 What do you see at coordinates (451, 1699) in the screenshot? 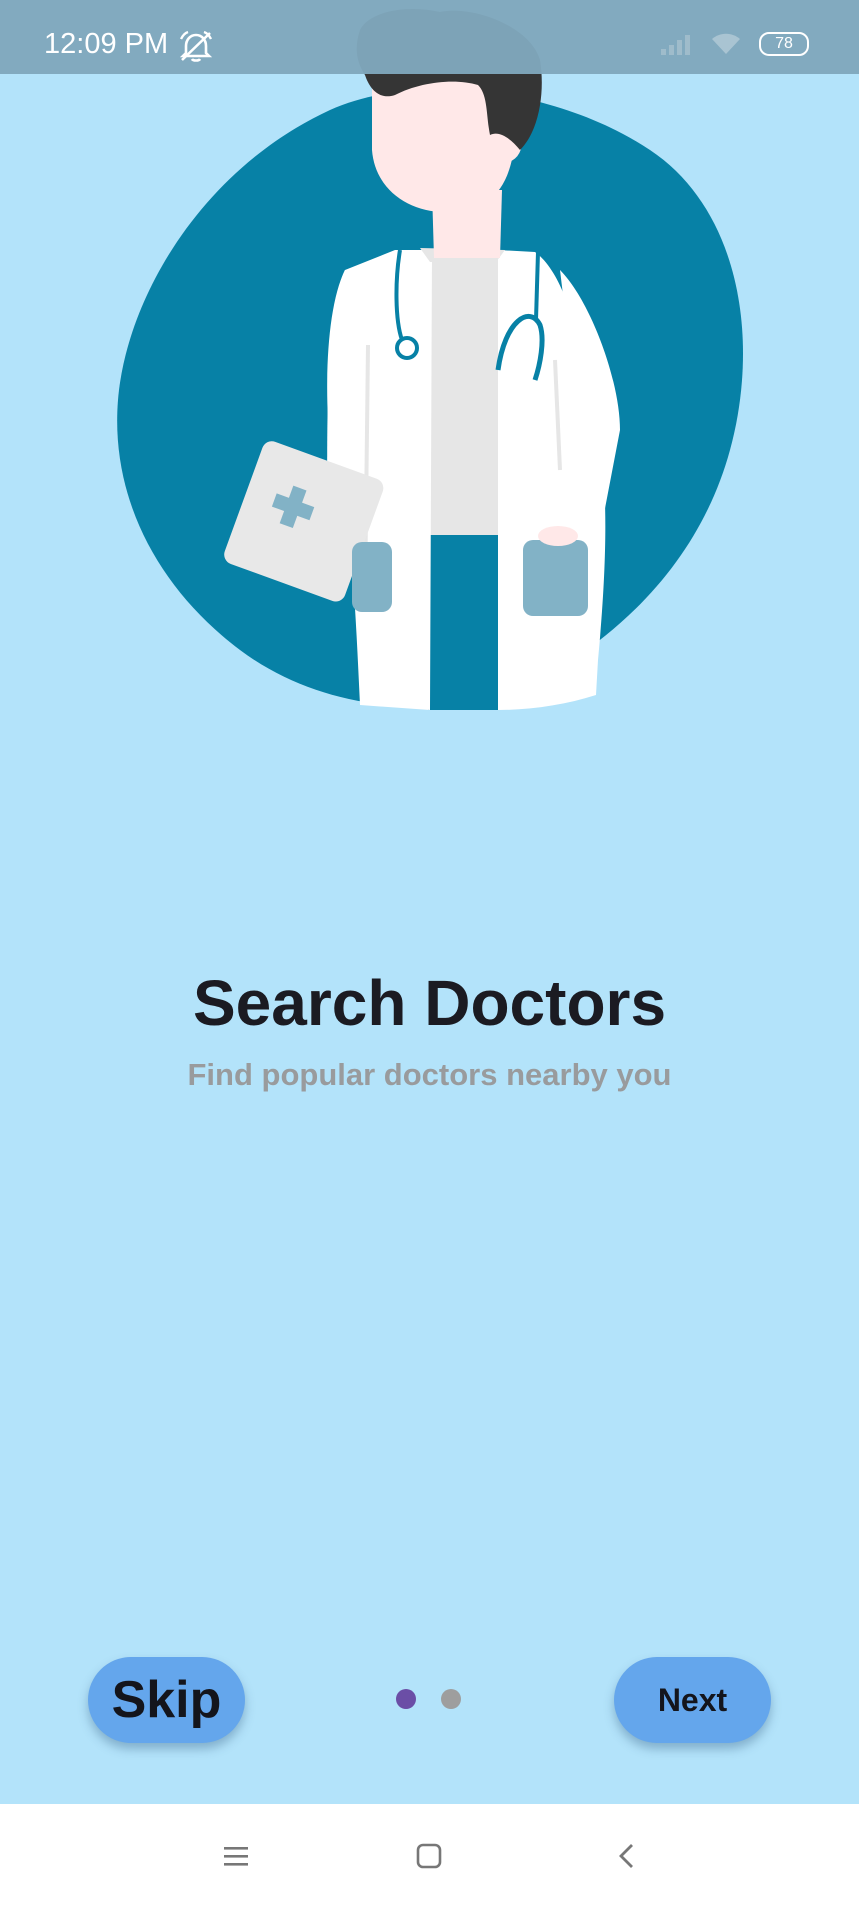
I see `page-dot-inactive` at bounding box center [451, 1699].